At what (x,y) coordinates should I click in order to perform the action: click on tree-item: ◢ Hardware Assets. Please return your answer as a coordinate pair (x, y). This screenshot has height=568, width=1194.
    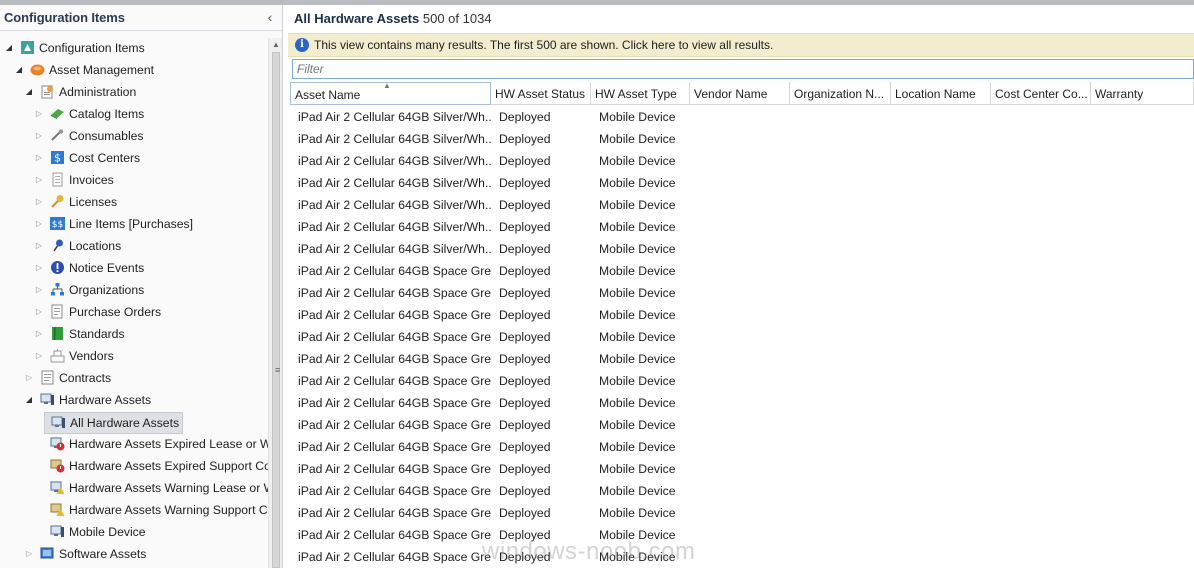
    Looking at the image, I should click on (87, 400).